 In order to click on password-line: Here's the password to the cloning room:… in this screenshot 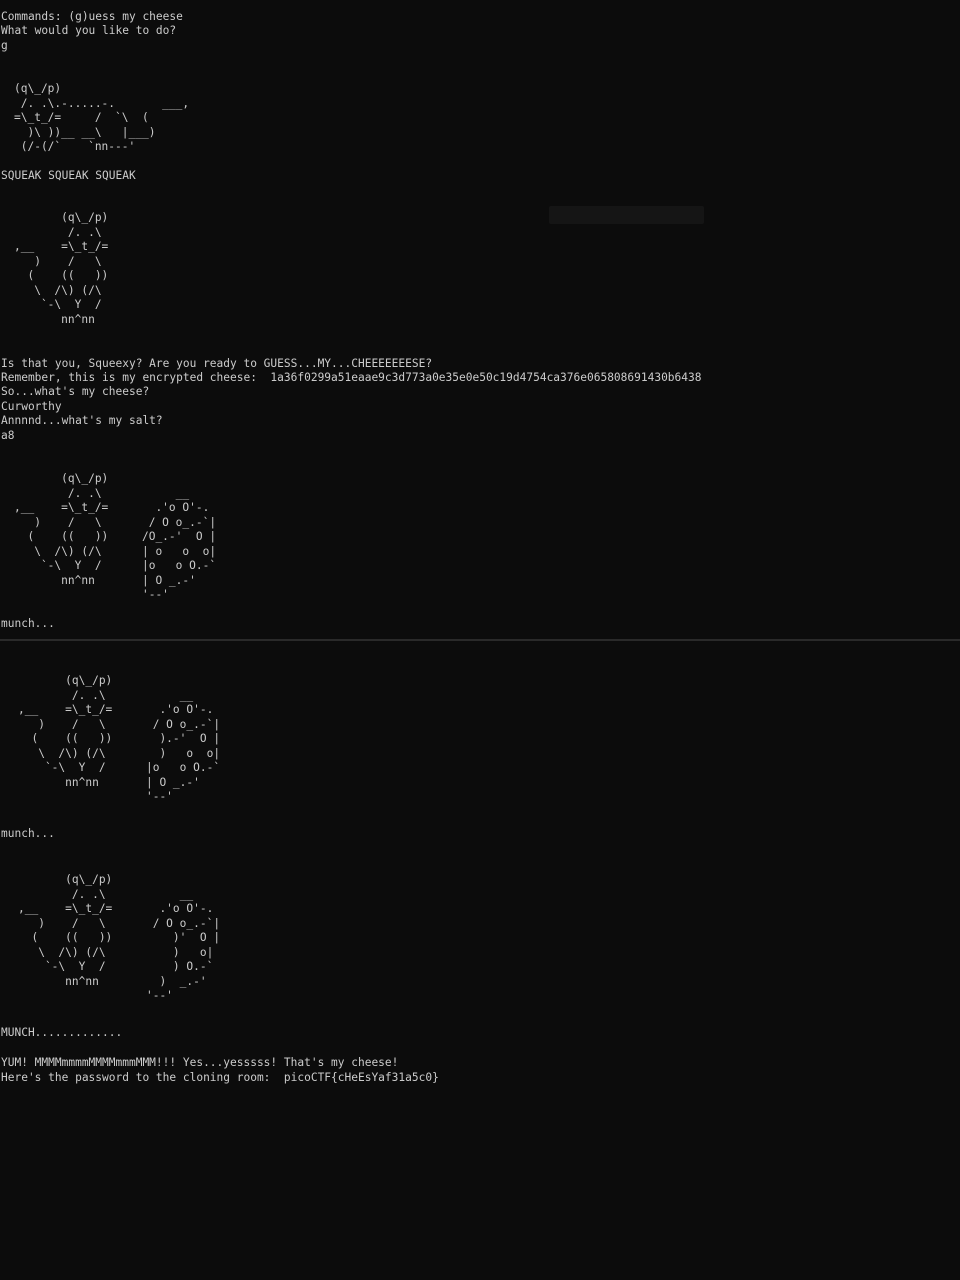, I will do `click(220, 1077)`.